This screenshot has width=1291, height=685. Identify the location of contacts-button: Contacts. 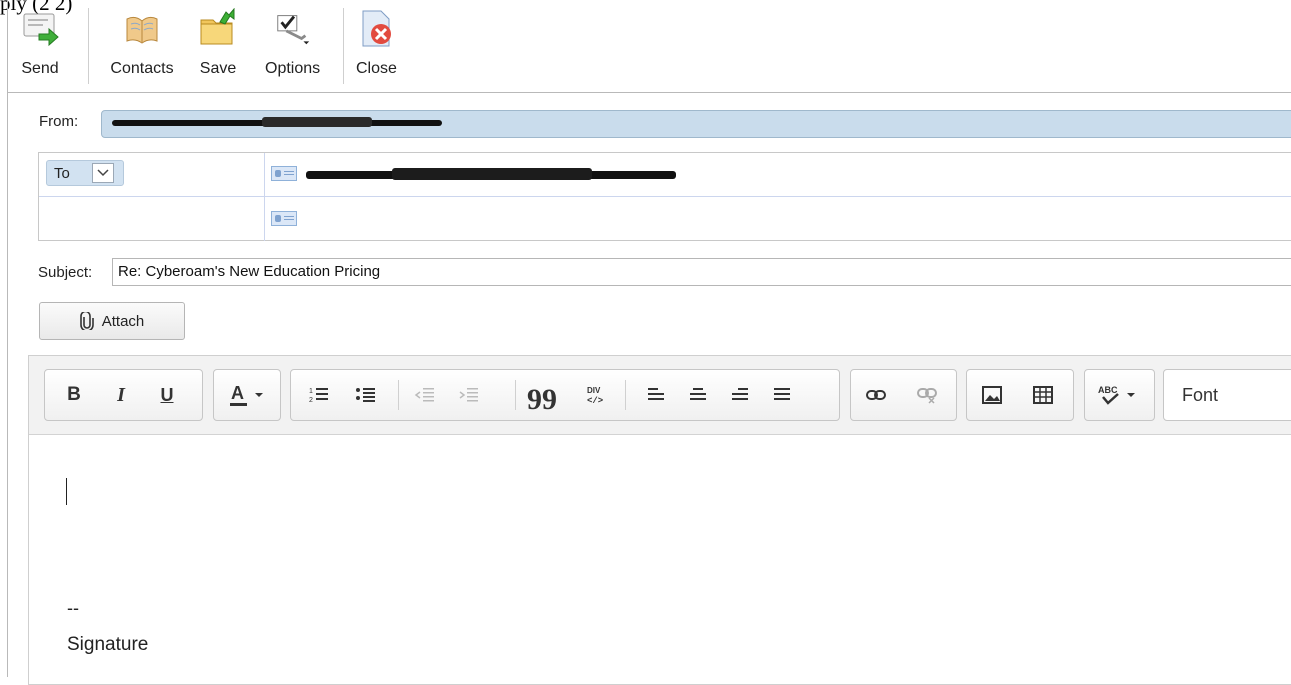
(142, 42).